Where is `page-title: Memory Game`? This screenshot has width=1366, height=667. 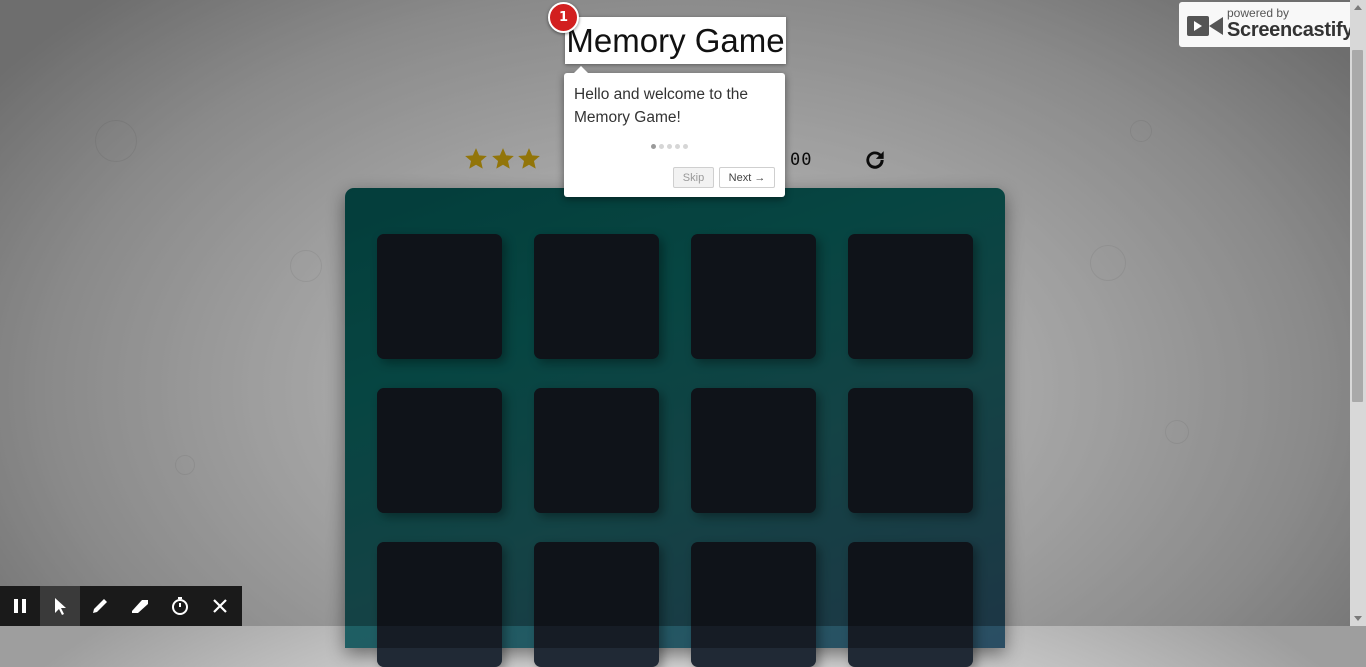 page-title: Memory Game is located at coordinates (675, 40).